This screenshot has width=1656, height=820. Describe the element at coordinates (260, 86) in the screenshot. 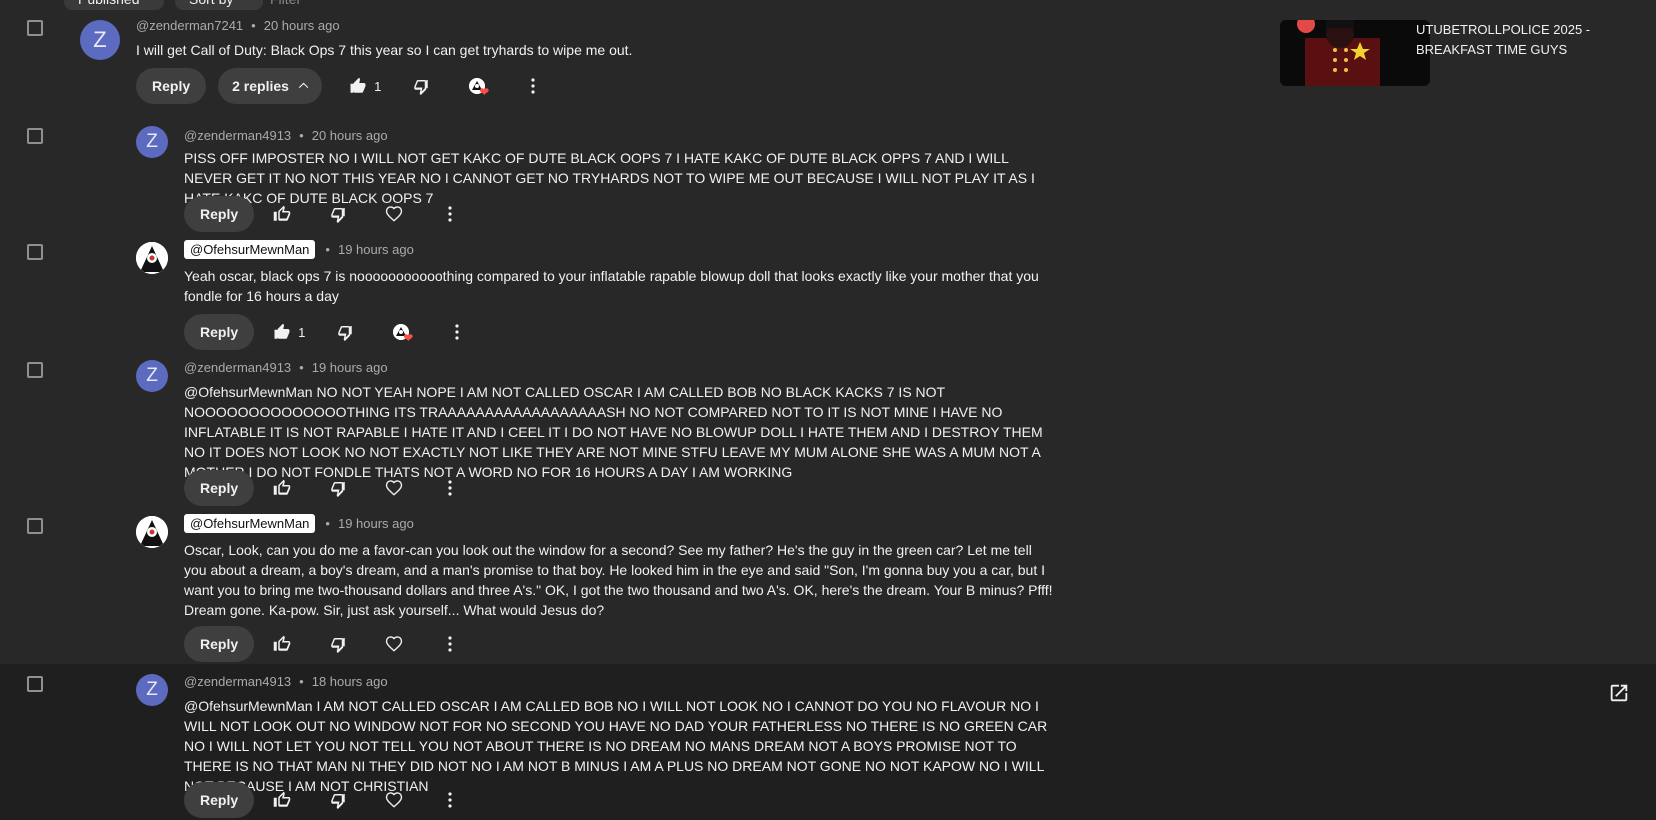

I see `replies-count: 2 replies` at that location.